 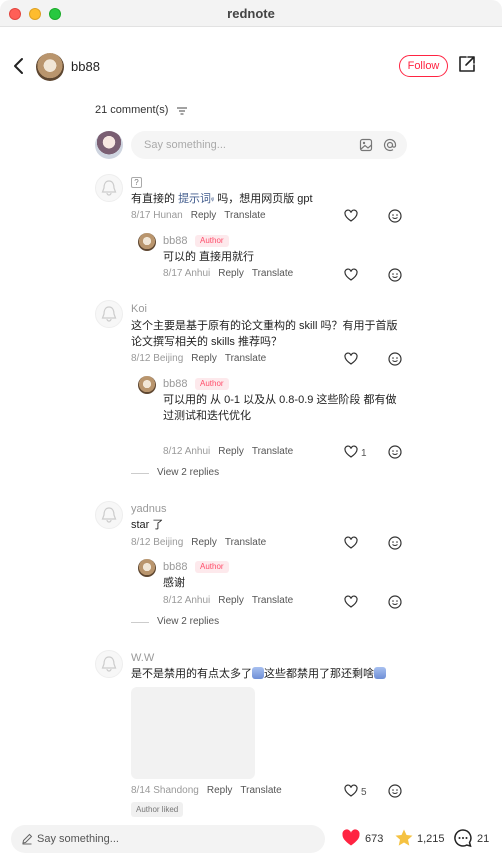 I want to click on current-user-avatar, so click(x=109, y=145).